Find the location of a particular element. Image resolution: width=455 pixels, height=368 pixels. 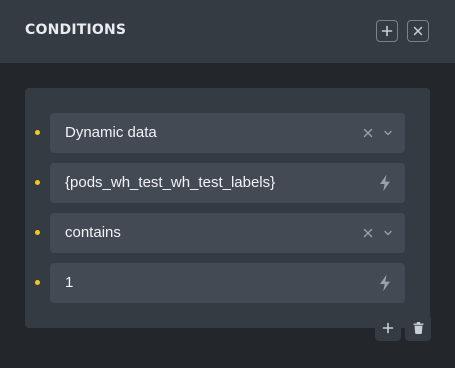

compare-operator-select: contains is located at coordinates (227, 233).